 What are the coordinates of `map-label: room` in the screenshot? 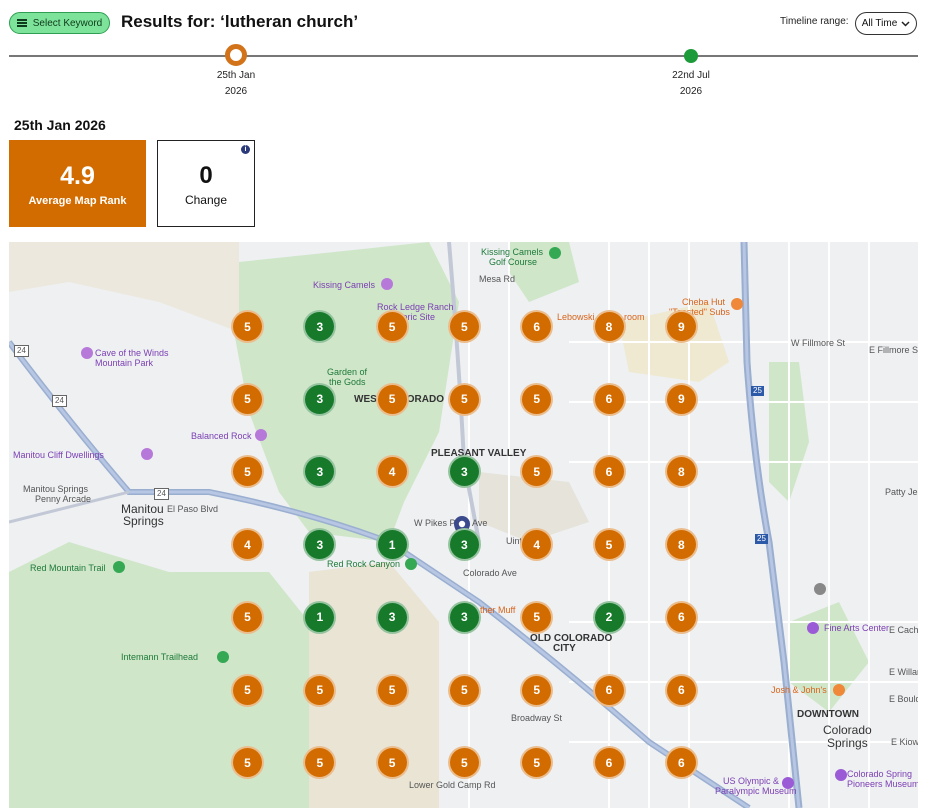 It's located at (634, 317).